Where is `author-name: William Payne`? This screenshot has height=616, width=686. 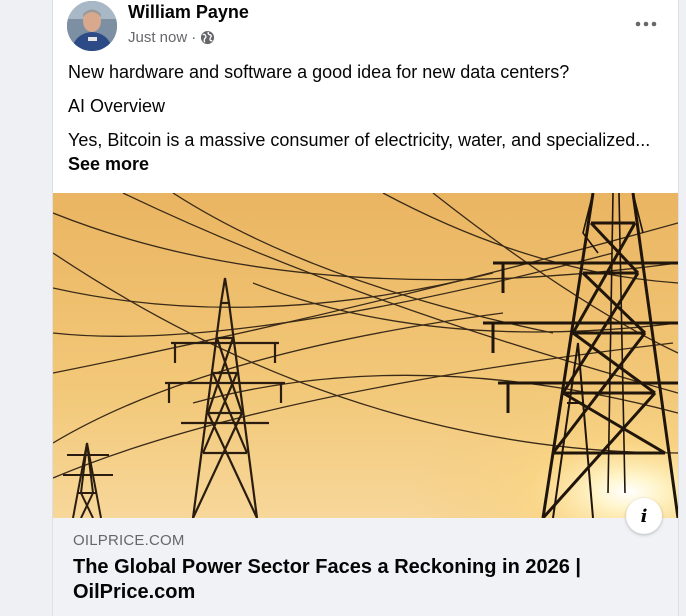 author-name: William Payne is located at coordinates (188, 12).